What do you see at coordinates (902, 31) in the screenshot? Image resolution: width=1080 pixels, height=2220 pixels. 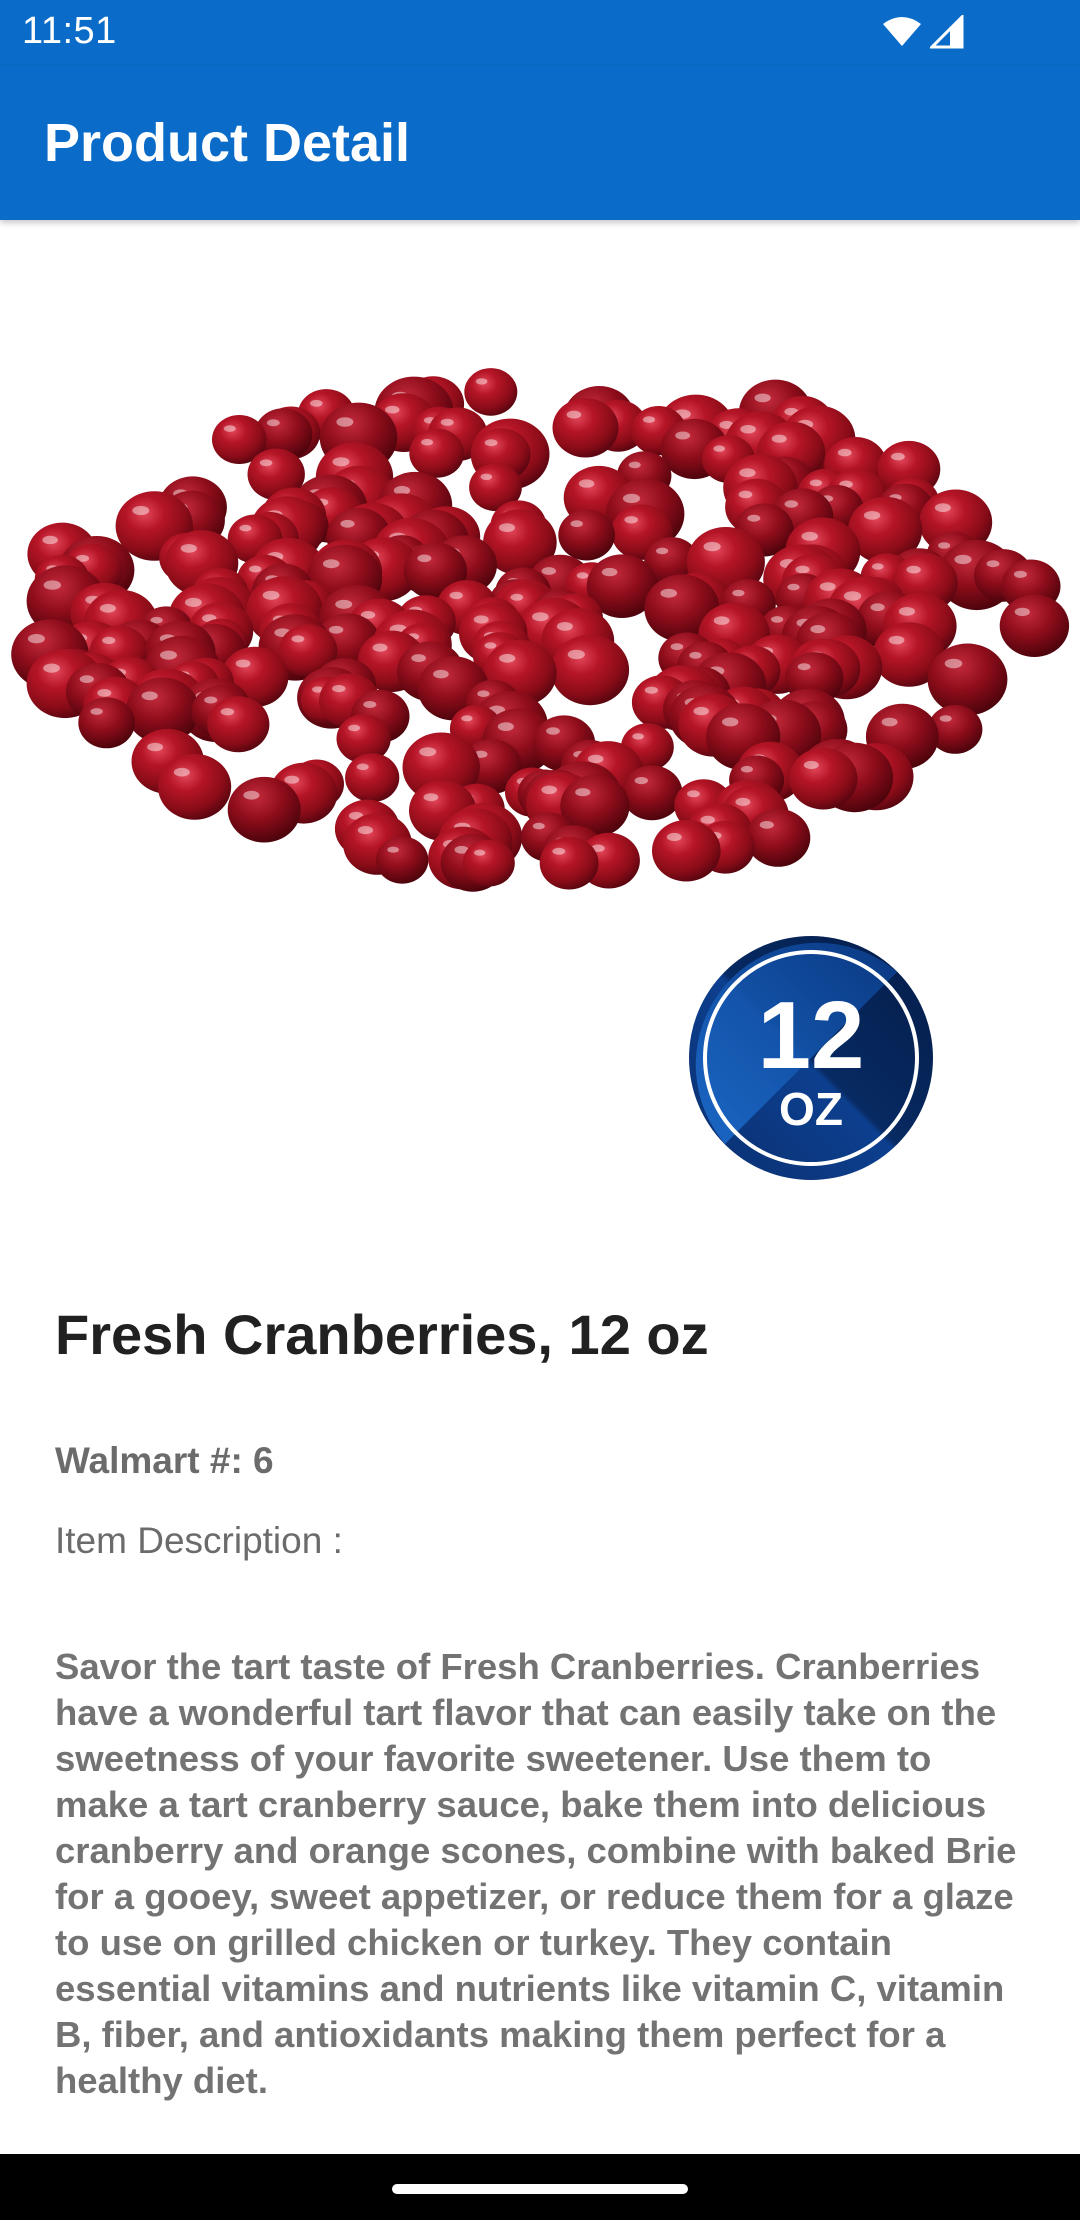 I see `wifi-icon` at bounding box center [902, 31].